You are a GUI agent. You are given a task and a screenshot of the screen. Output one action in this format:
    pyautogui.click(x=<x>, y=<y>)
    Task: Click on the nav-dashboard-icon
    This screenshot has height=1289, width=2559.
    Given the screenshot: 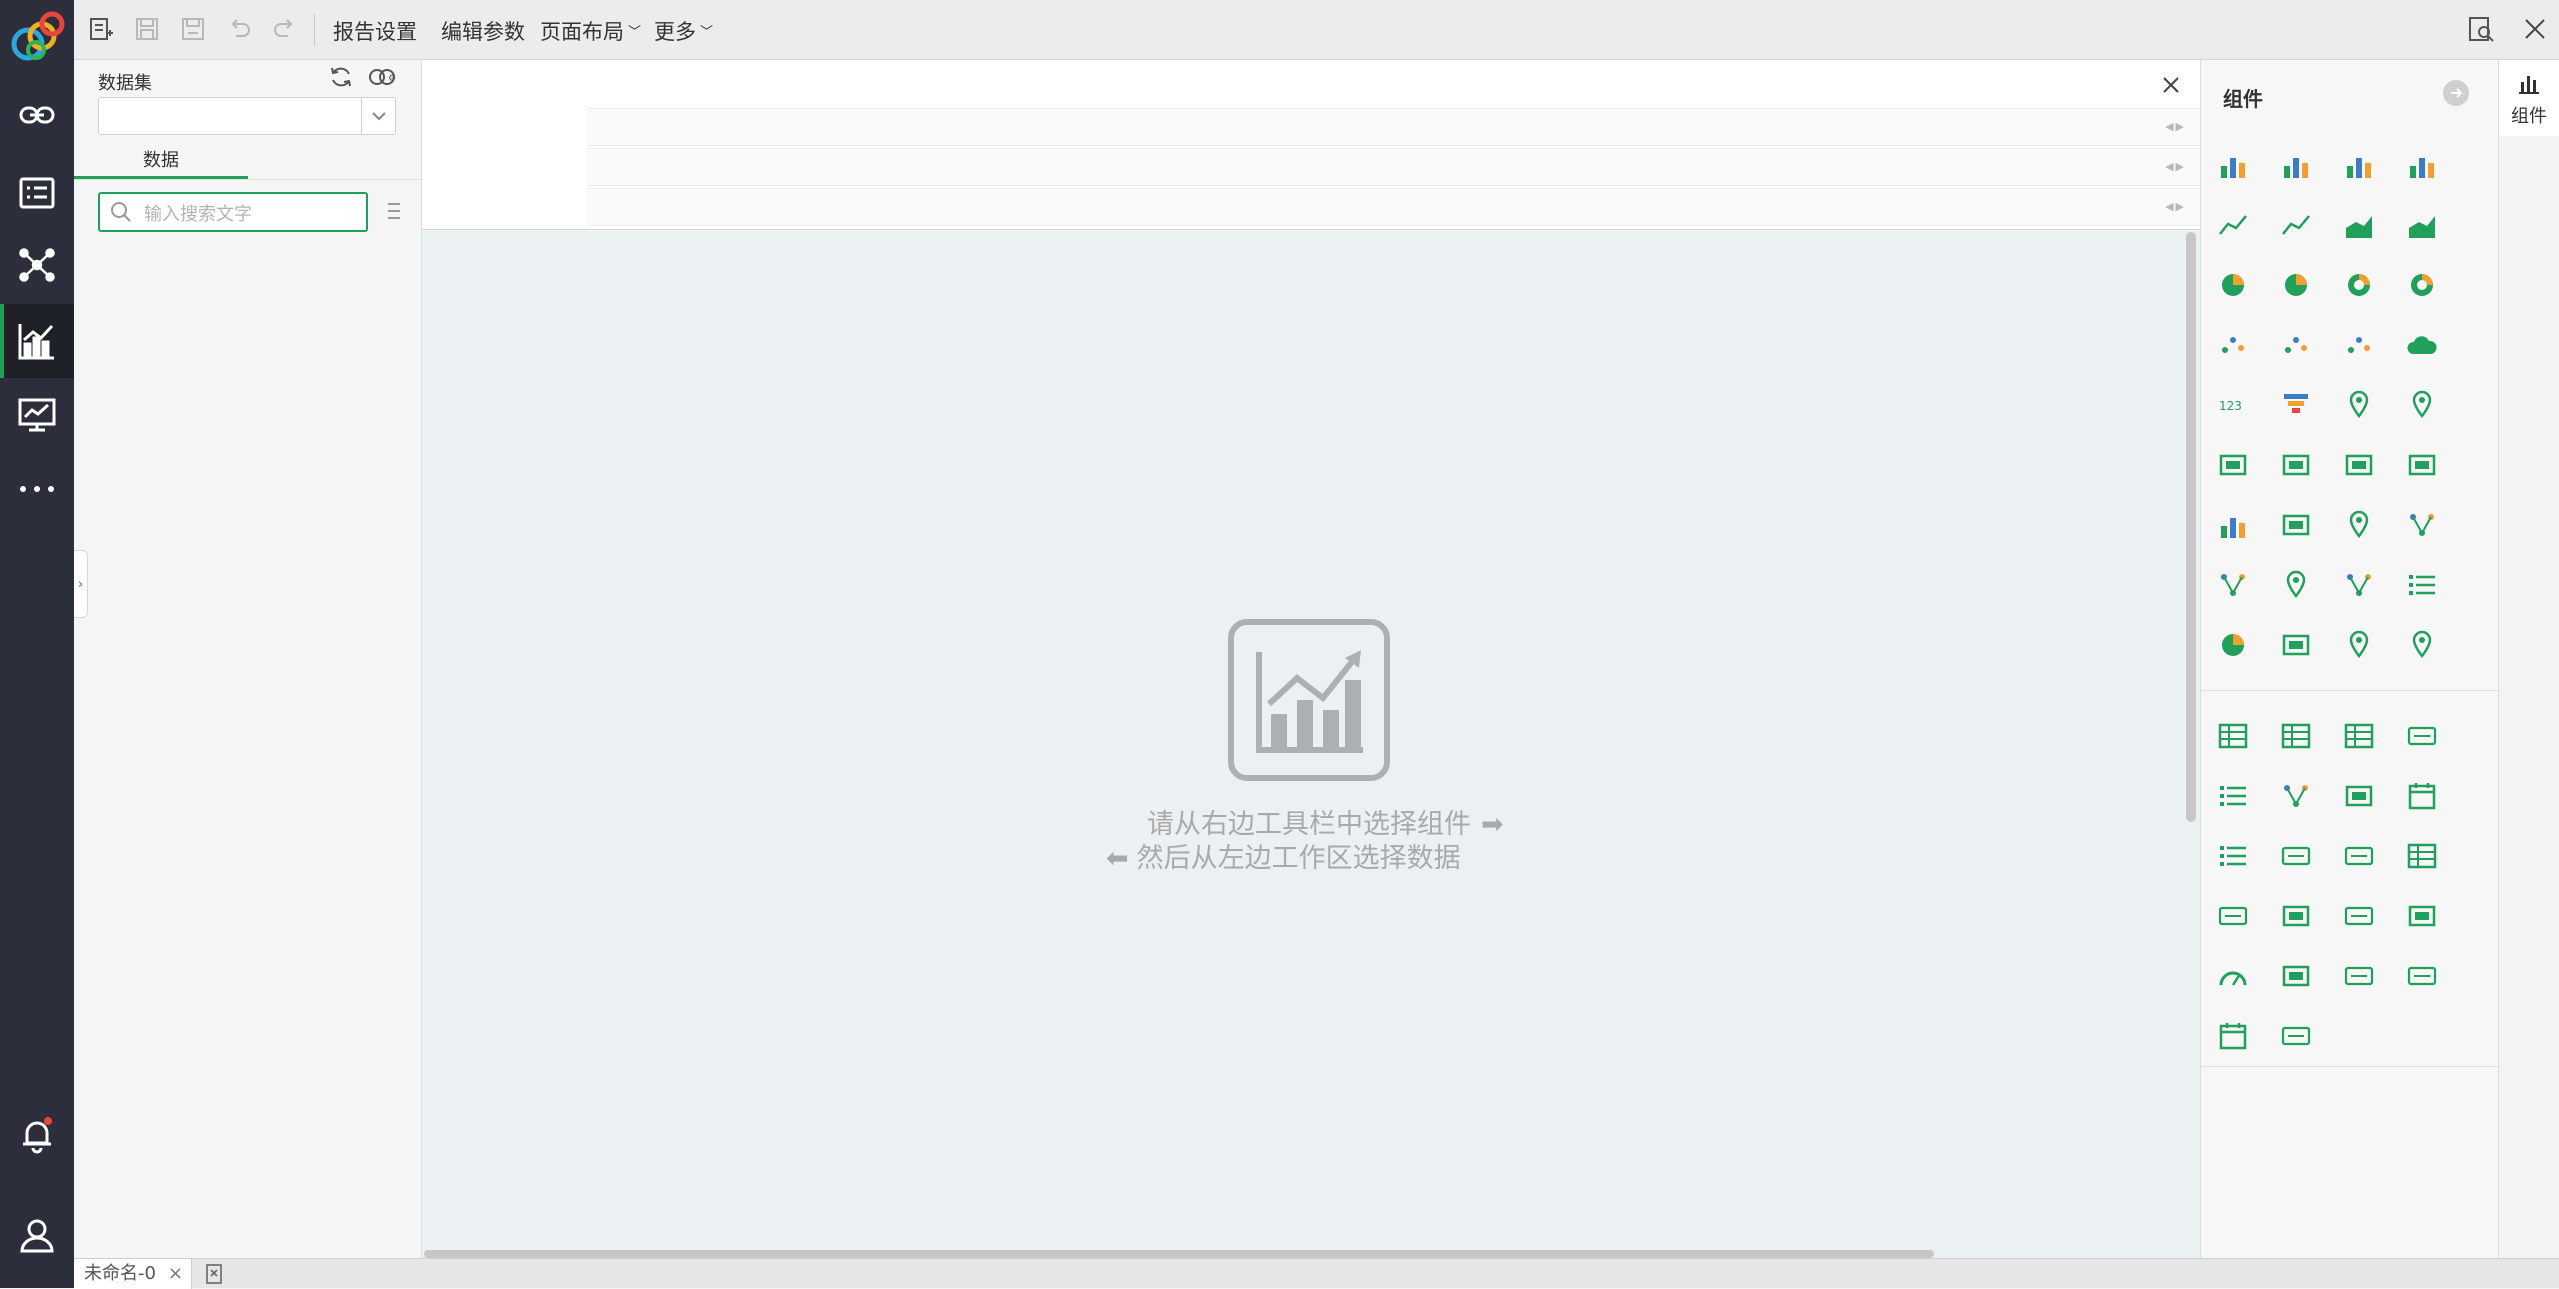 What is the action you would take?
    pyautogui.click(x=37, y=415)
    